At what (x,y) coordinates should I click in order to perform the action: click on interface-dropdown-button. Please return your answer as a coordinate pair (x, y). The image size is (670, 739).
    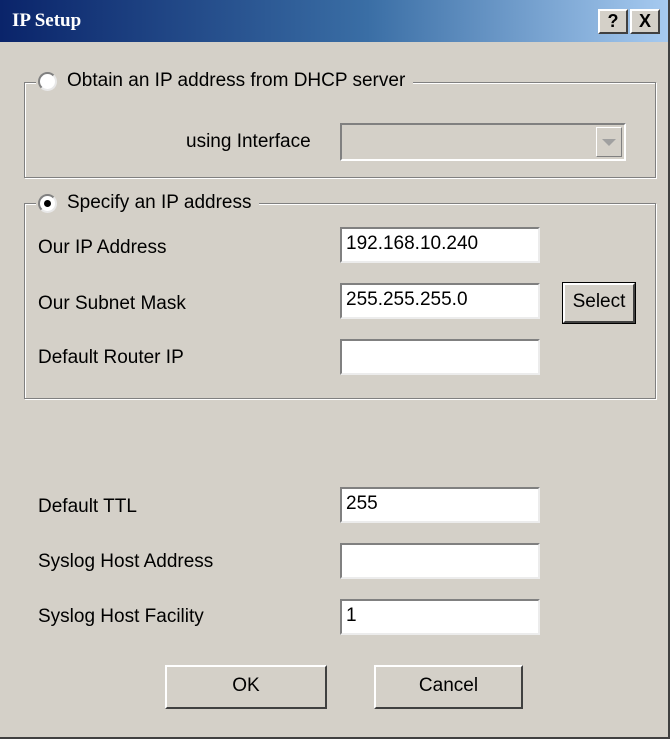
    Looking at the image, I should click on (609, 142).